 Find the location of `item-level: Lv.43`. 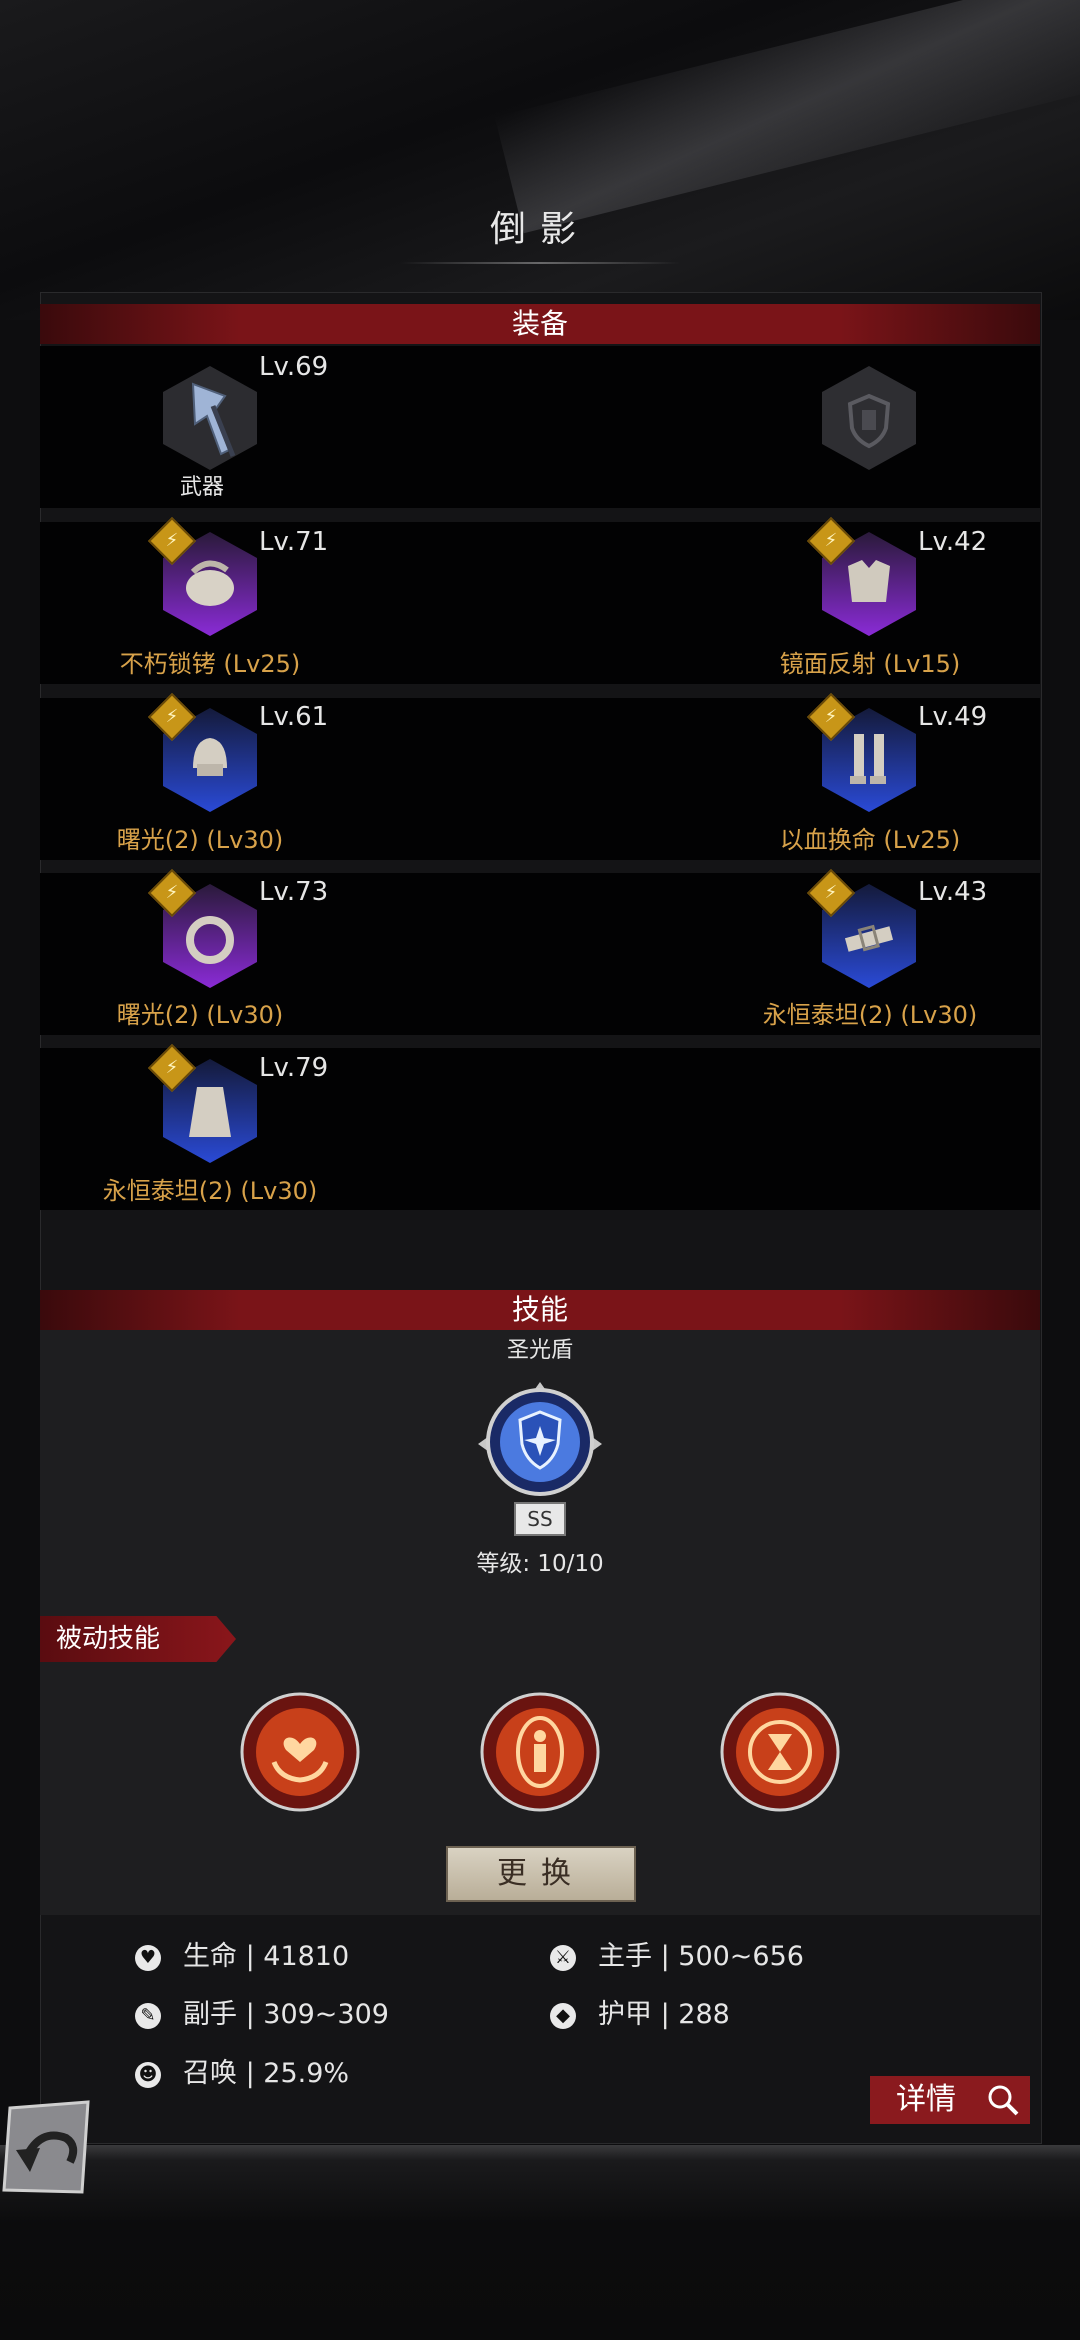

item-level: Lv.43 is located at coordinates (953, 892).